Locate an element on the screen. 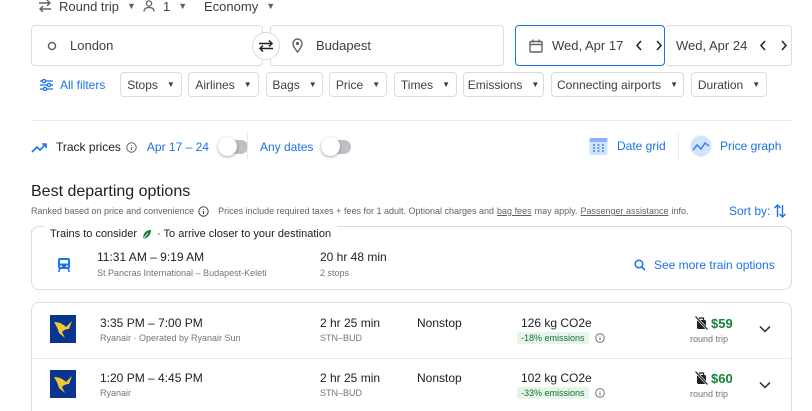 Image resolution: width=812 pixels, height=411 pixels. filter-chip-connecting-airports: Connecting airports ▼ is located at coordinates (617, 84).